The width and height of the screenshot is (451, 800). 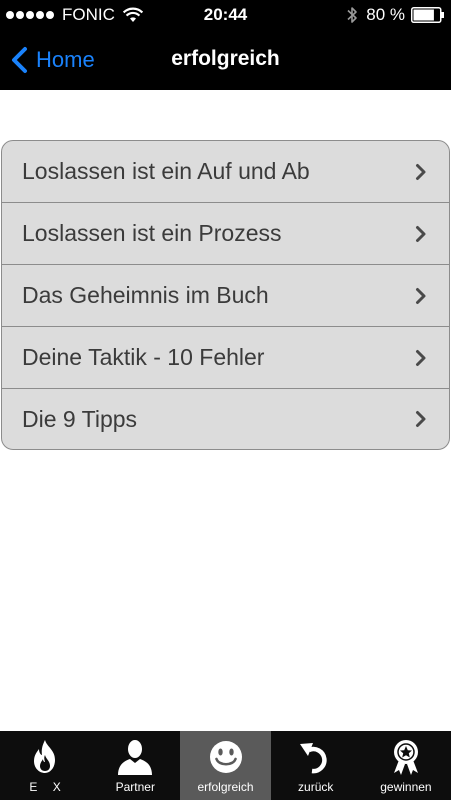 I want to click on status-bar: FONIC 20:44 80 %, so click(x=225, y=15).